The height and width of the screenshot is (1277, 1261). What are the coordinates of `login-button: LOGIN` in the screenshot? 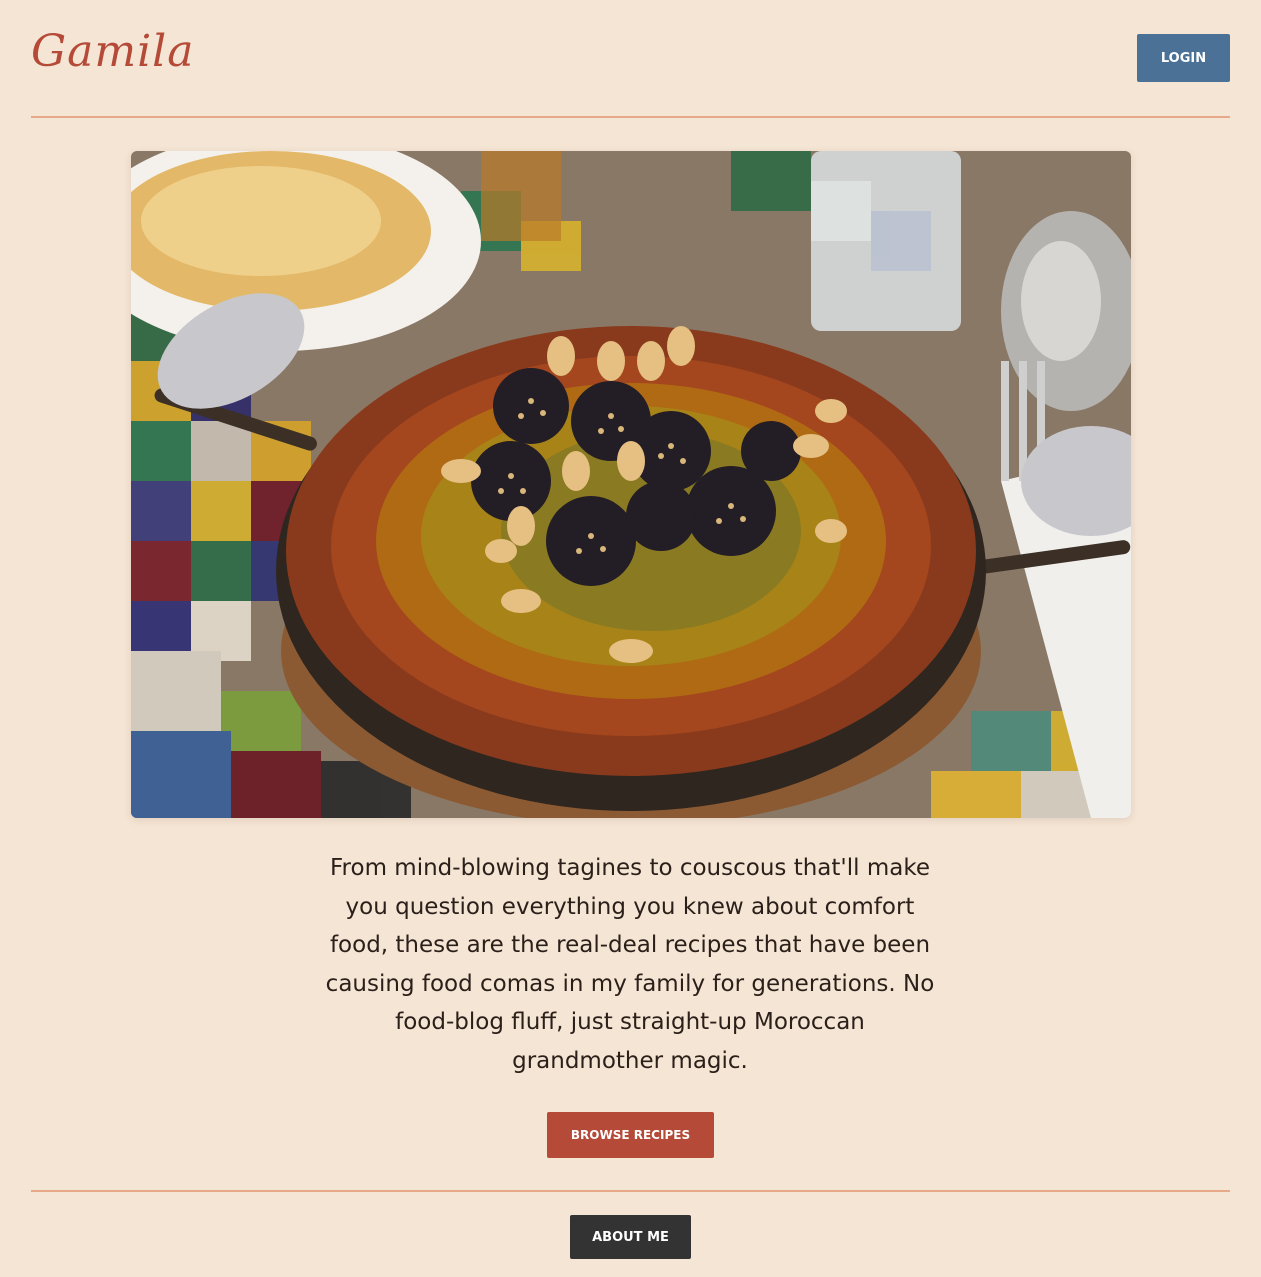 It's located at (1183, 58).